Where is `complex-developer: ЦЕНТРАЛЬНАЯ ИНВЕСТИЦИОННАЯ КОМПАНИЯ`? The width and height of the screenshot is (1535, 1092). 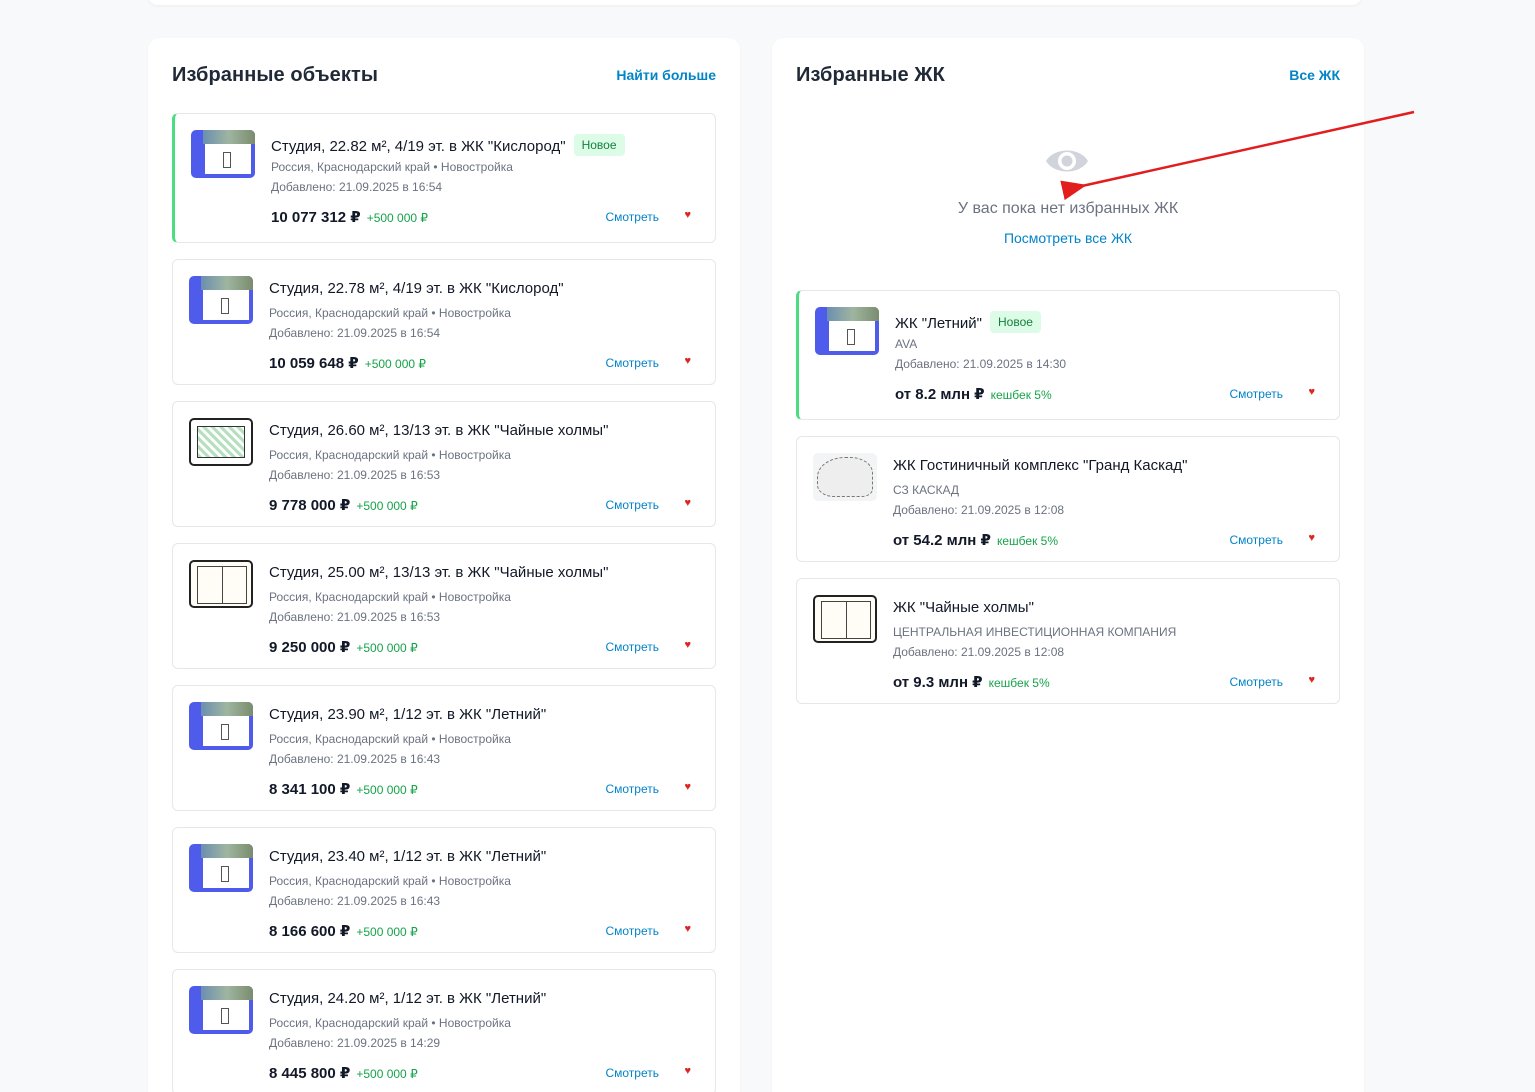
complex-developer: ЦЕНТРАЛЬНАЯ ИНВЕСТИЦИОННАЯ КОМПАНИЯ is located at coordinates (1035, 632).